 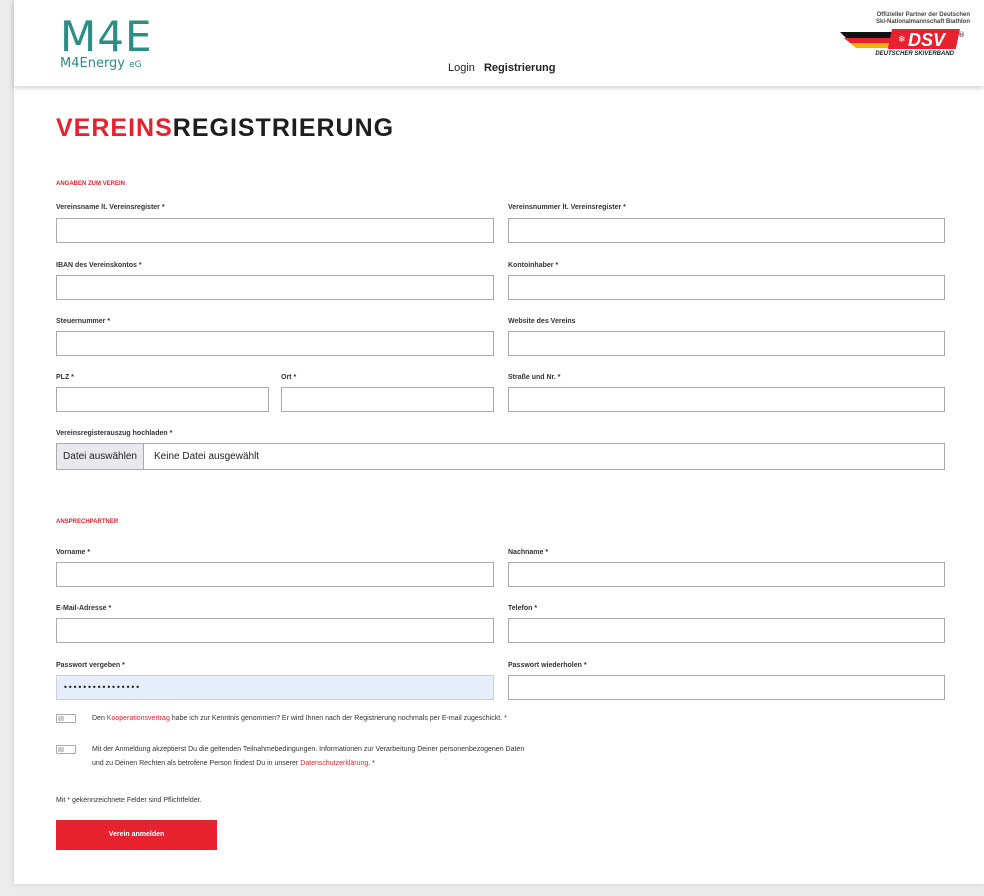 I want to click on tax-number-label: Steuernummer *, so click(x=83, y=321).